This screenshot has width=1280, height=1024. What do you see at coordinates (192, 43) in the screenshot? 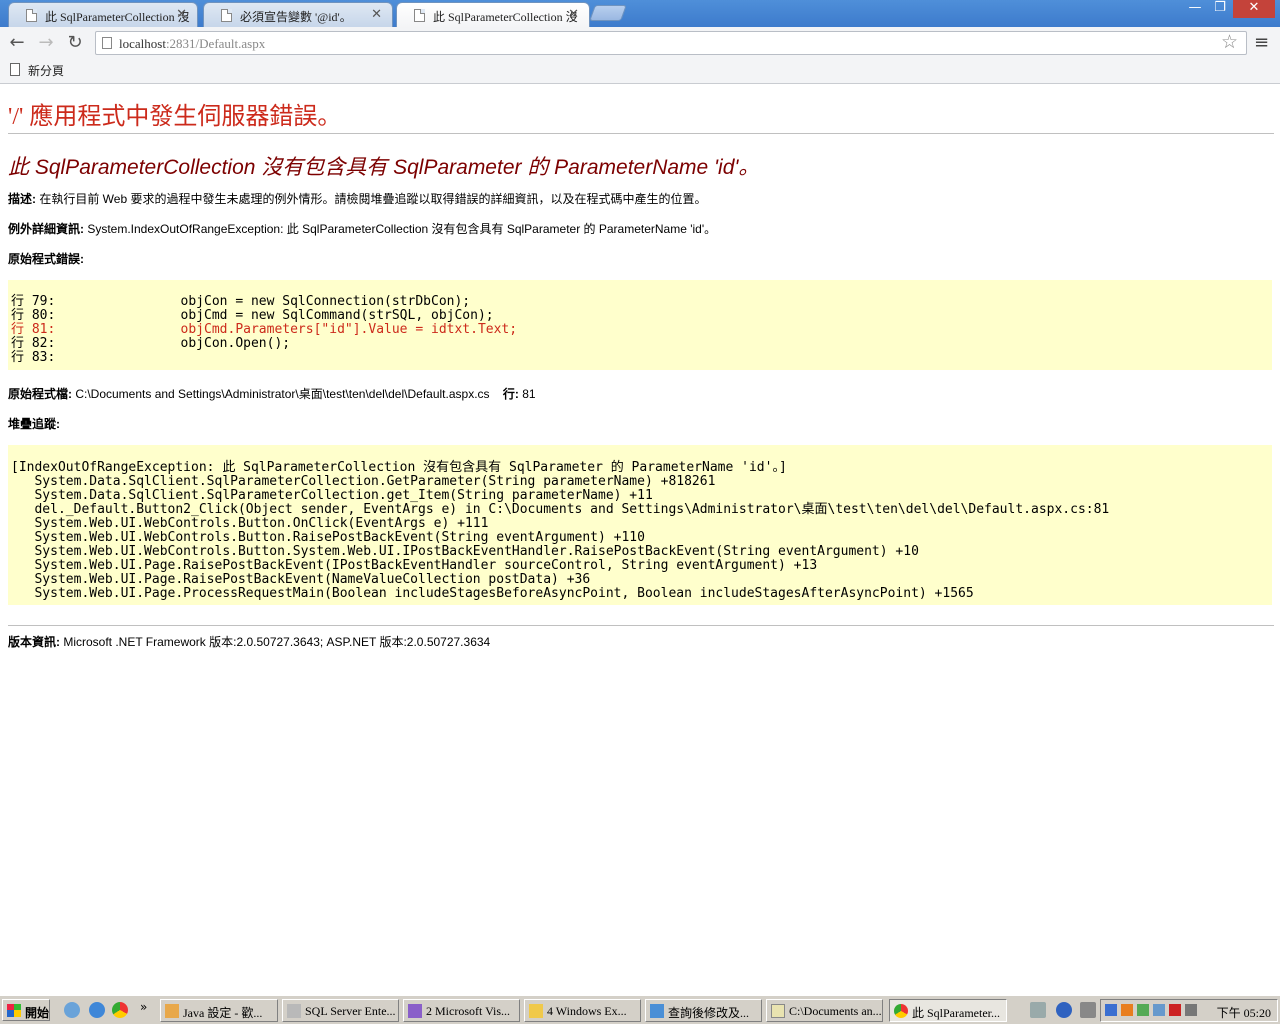
I see `url-text: localhost:2831/Default.aspx` at bounding box center [192, 43].